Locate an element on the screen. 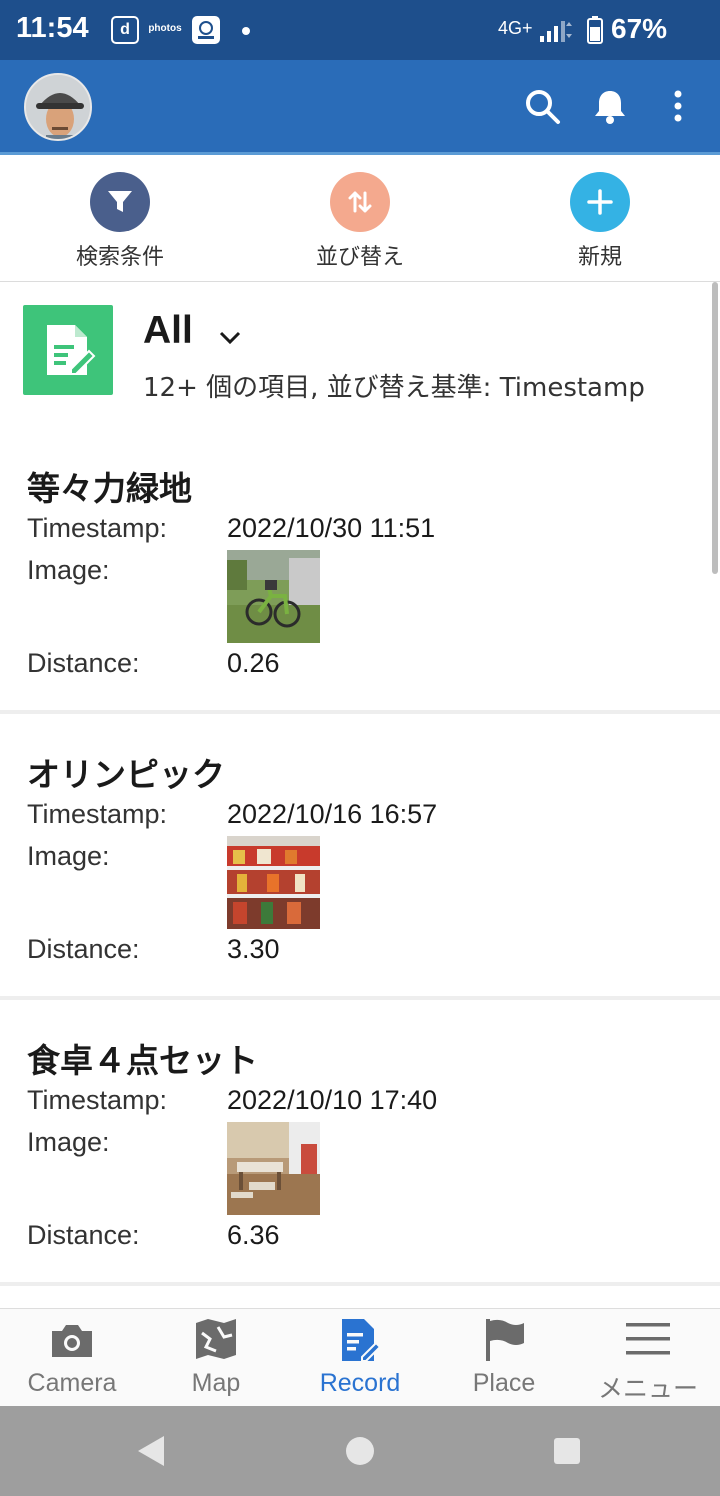 Image resolution: width=720 pixels, height=1496 pixels. distance-value: 3.30 is located at coordinates (253, 949).